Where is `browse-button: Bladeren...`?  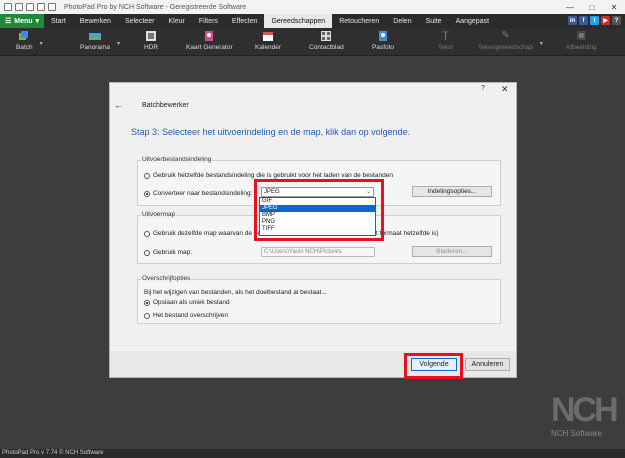
browse-button: Bladeren... is located at coordinates (452, 251).